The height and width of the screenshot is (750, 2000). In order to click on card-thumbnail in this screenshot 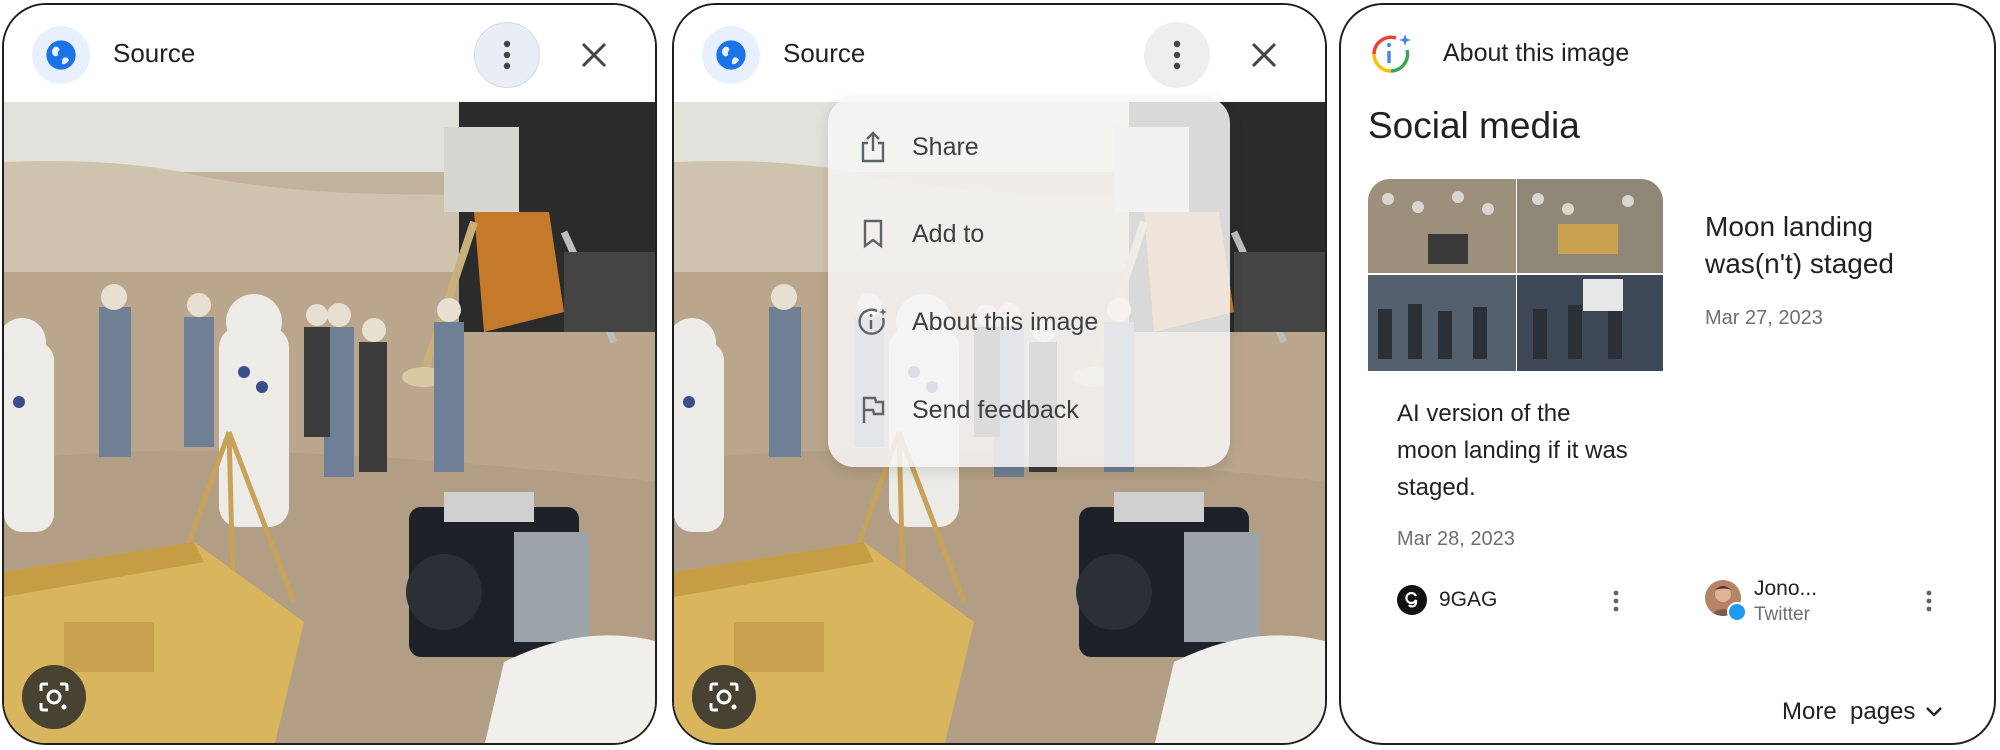, I will do `click(1515, 275)`.